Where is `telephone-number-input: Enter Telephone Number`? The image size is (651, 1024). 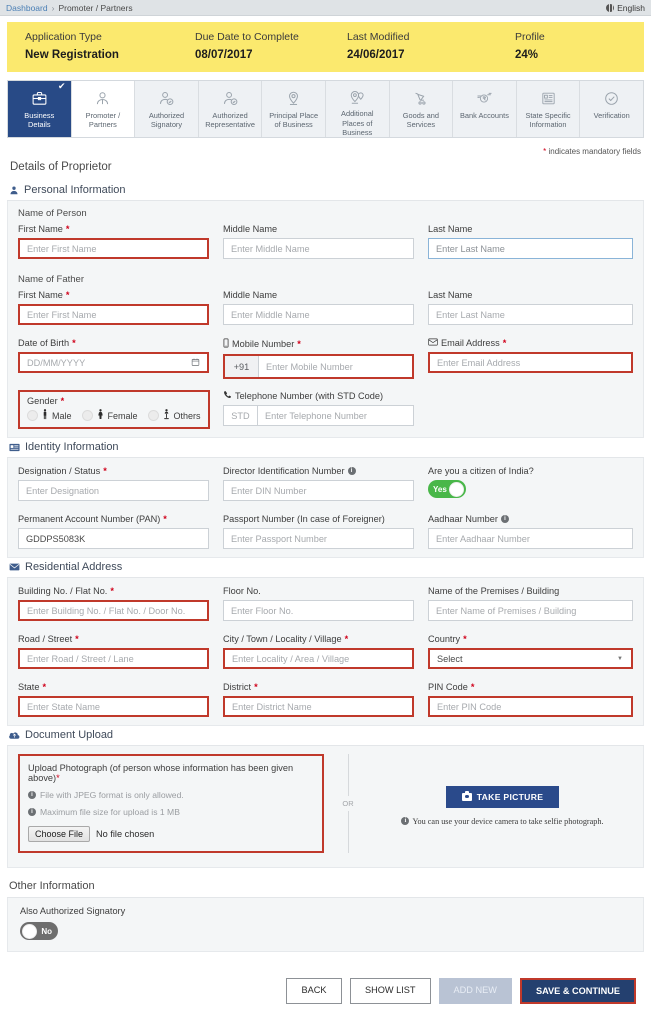 telephone-number-input: Enter Telephone Number is located at coordinates (335, 415).